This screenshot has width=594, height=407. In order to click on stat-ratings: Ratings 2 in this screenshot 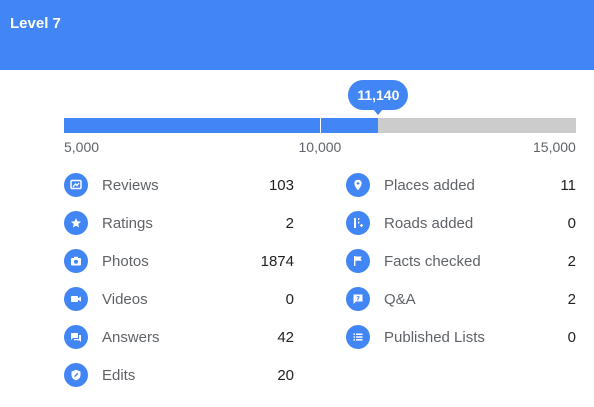, I will do `click(179, 223)`.